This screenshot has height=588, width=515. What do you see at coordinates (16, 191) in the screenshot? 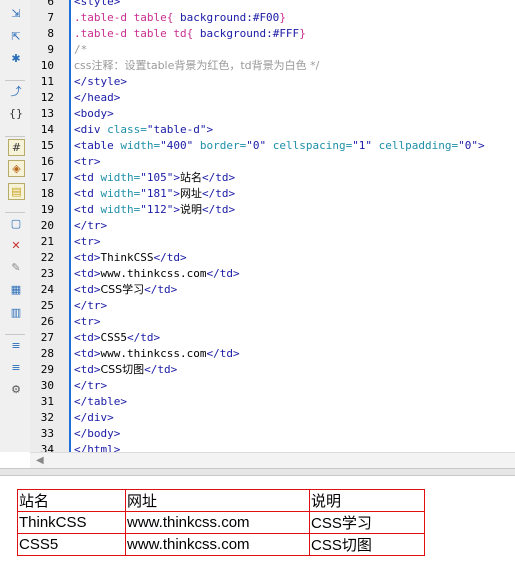
I see `syntax-coloring-icon: ▤` at bounding box center [16, 191].